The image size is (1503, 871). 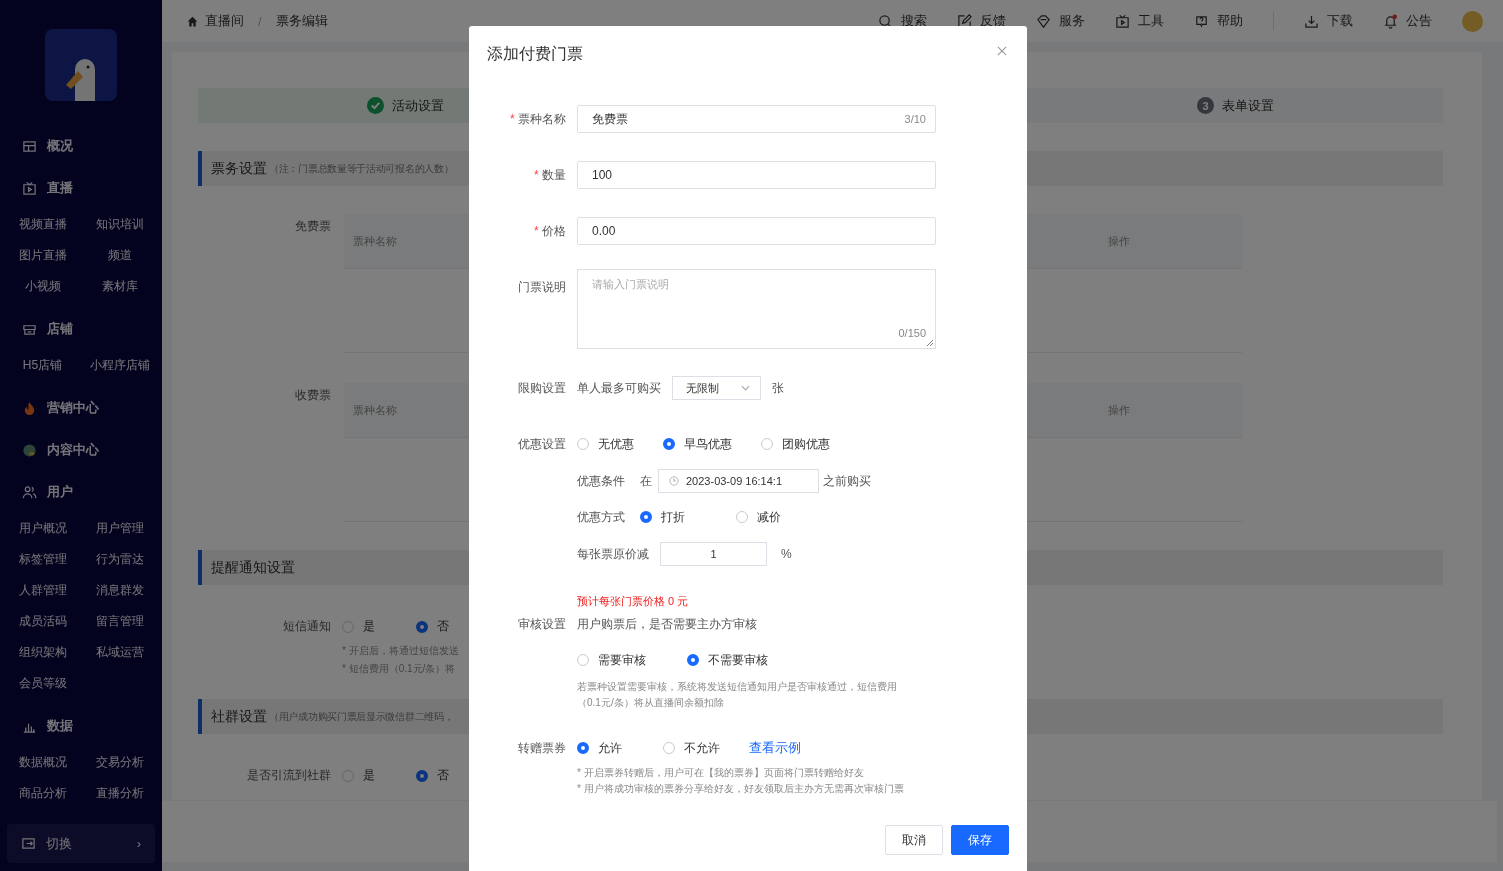 I want to click on toolbar-item: 工具, so click(x=1139, y=21).